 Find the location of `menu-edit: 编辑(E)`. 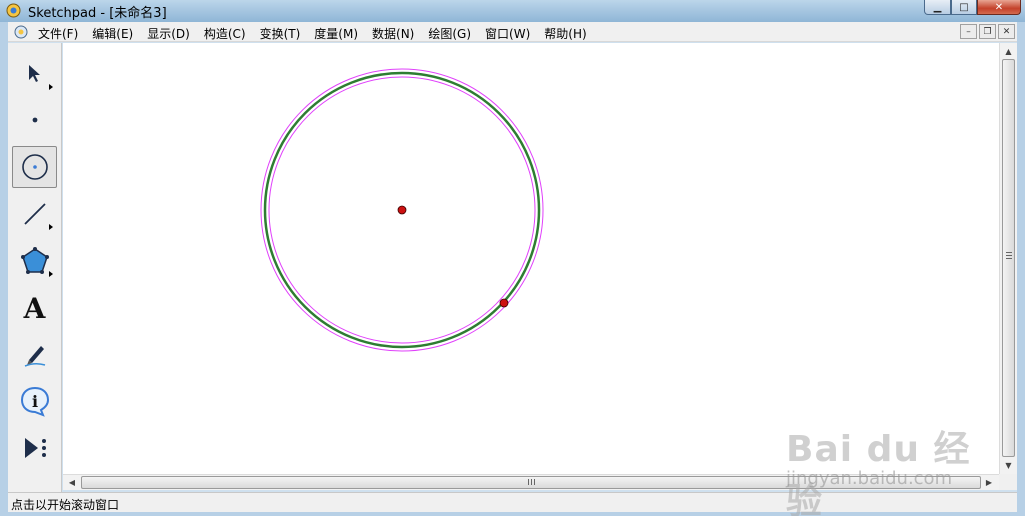

menu-edit: 编辑(E) is located at coordinates (112, 33).